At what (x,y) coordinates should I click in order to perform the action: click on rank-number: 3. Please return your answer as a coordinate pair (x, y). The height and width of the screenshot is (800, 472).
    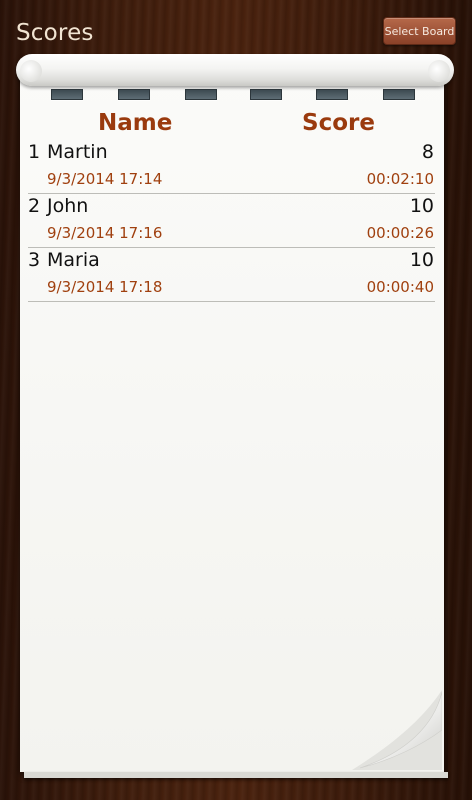
    Looking at the image, I should click on (34, 260).